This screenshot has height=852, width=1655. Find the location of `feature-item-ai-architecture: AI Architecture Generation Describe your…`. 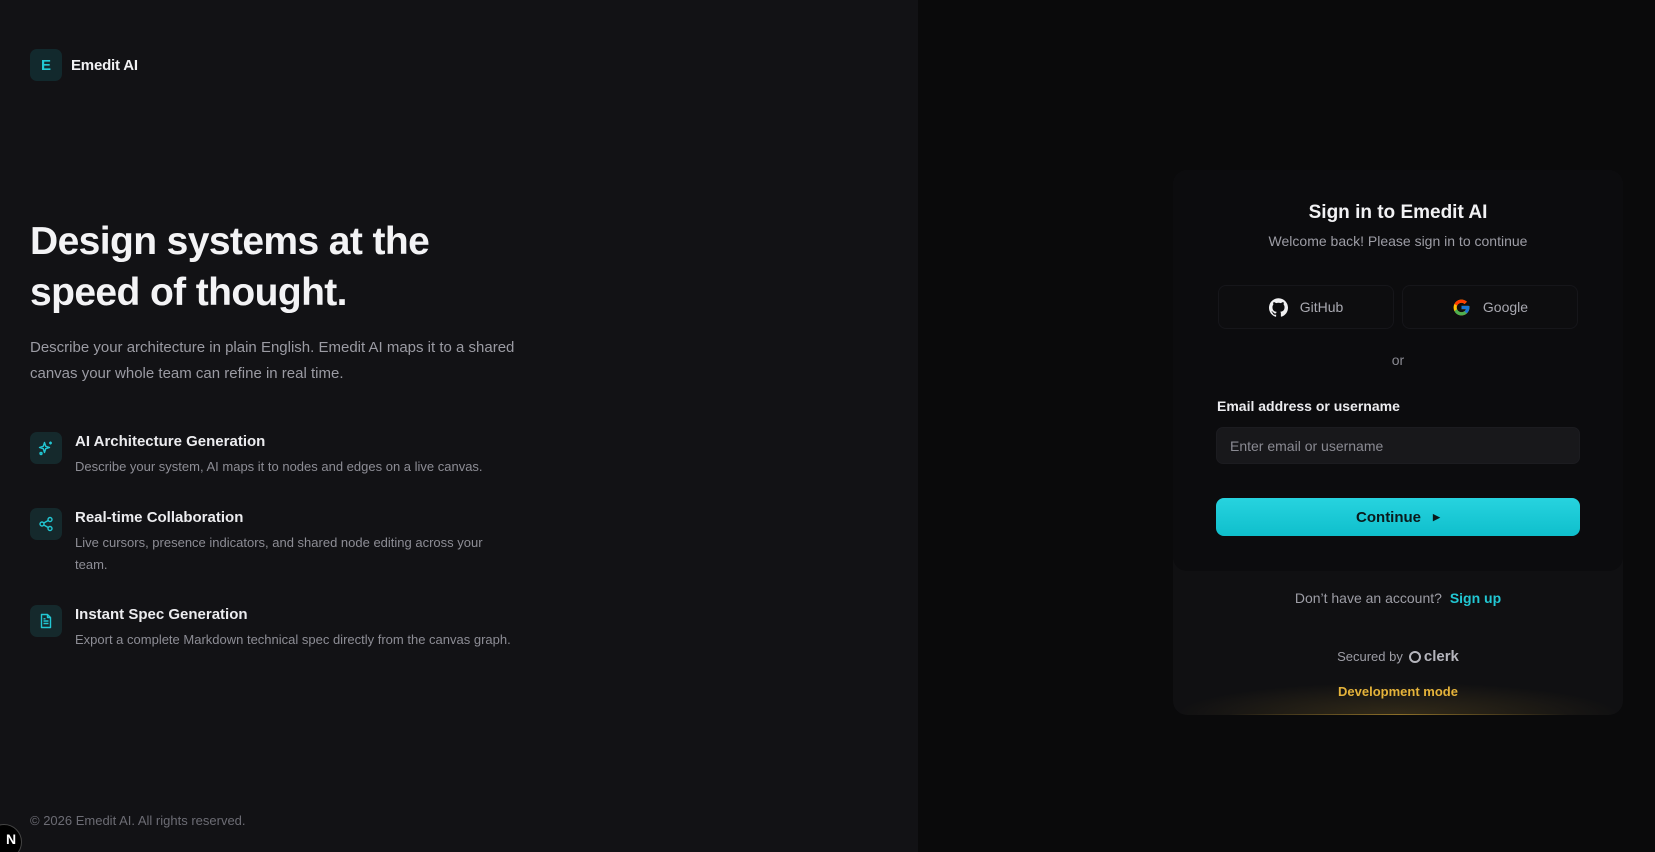

feature-item-ai-architecture: AI Architecture Generation Describe your… is located at coordinates (275, 455).